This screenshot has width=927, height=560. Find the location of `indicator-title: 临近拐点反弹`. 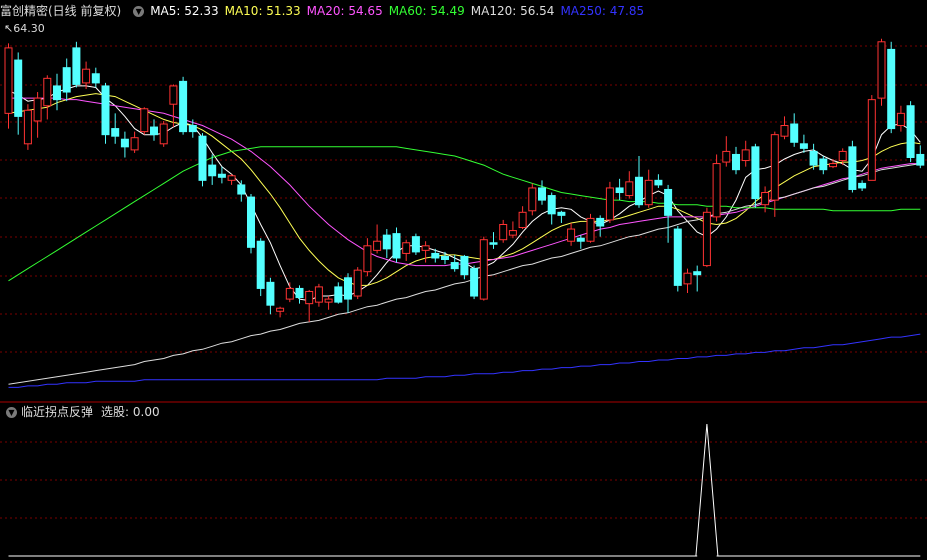

indicator-title: 临近拐点反弹 is located at coordinates (57, 412).